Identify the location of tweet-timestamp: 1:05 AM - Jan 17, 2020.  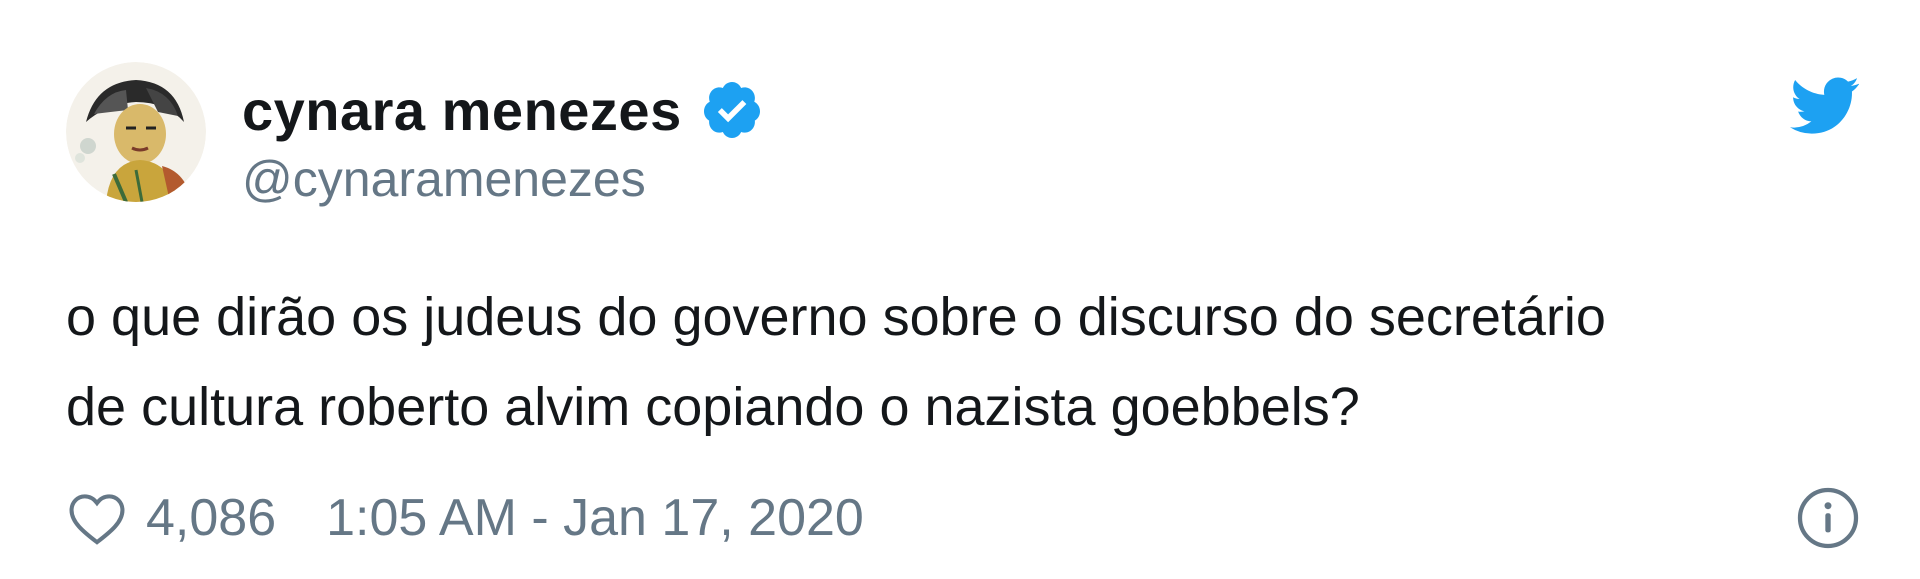
(595, 518).